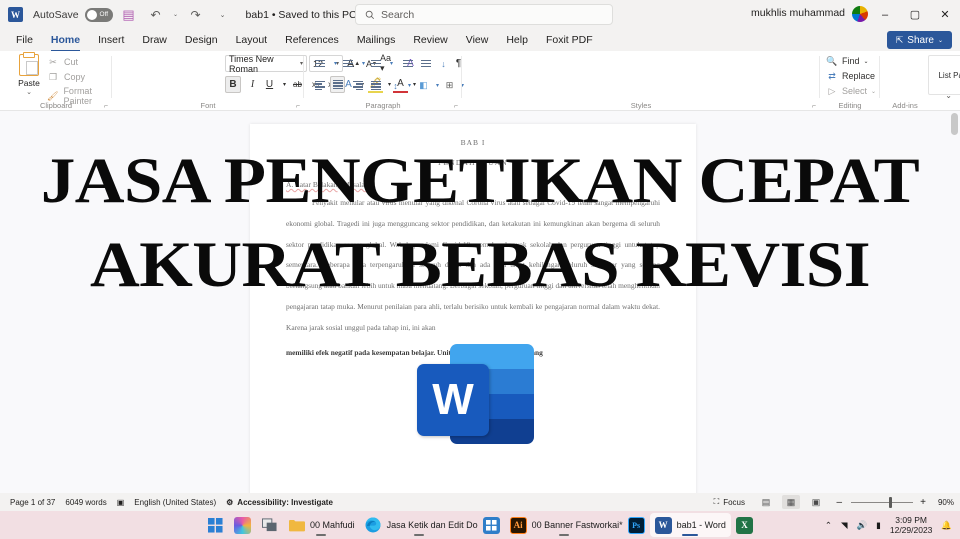  I want to click on focus-button: ⛶ Focus, so click(729, 502).